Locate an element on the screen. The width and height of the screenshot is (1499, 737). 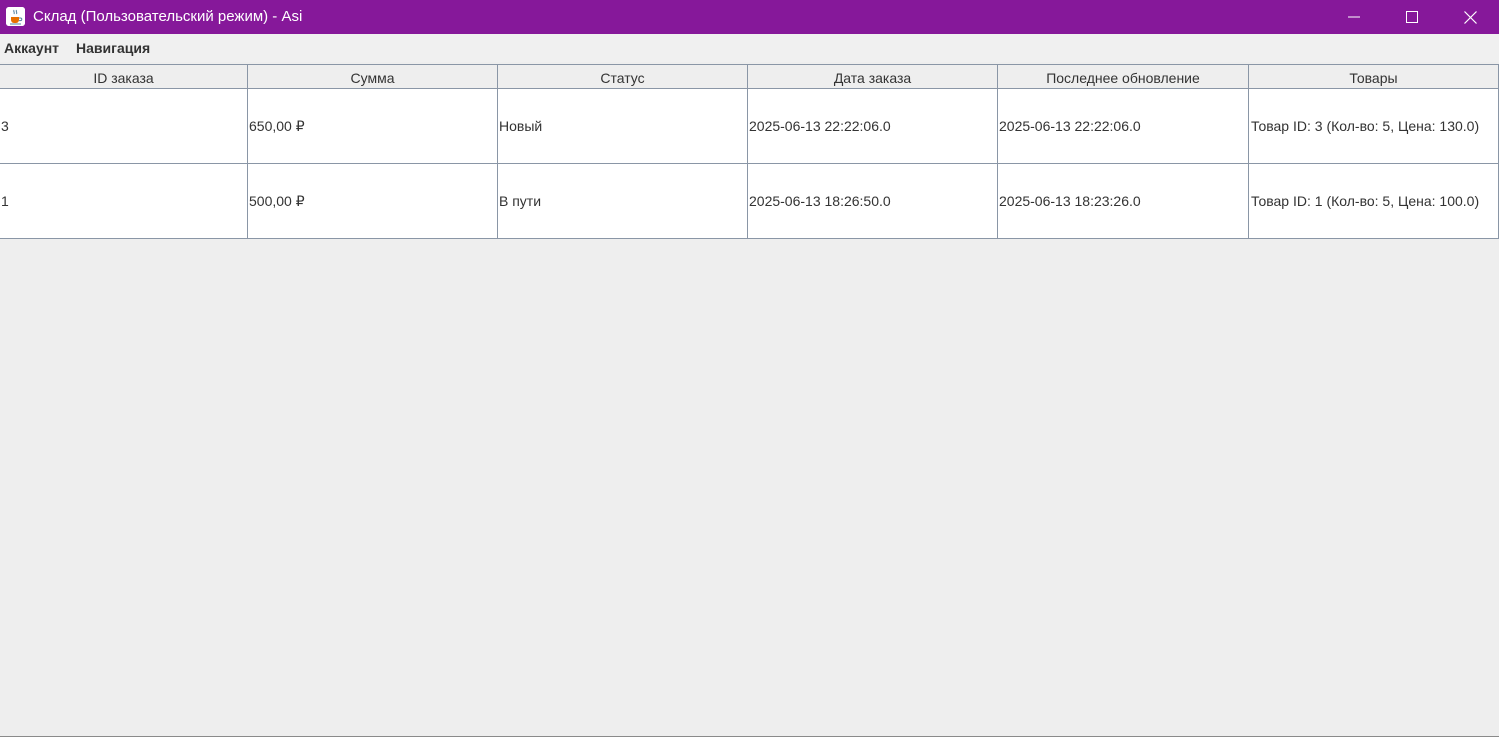
menu-bar: Аккаунт Навигация is located at coordinates (749, 48).